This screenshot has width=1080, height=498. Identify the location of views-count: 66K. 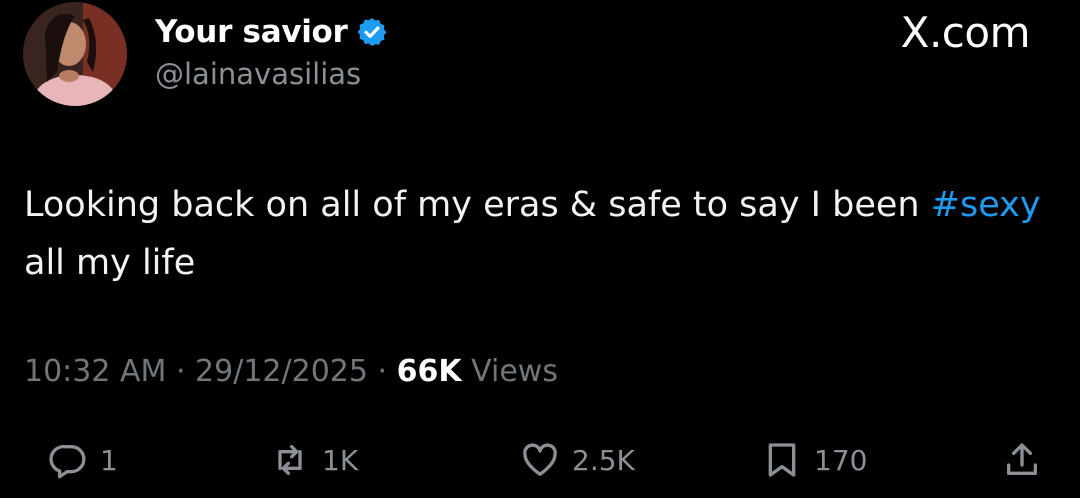
(429, 371).